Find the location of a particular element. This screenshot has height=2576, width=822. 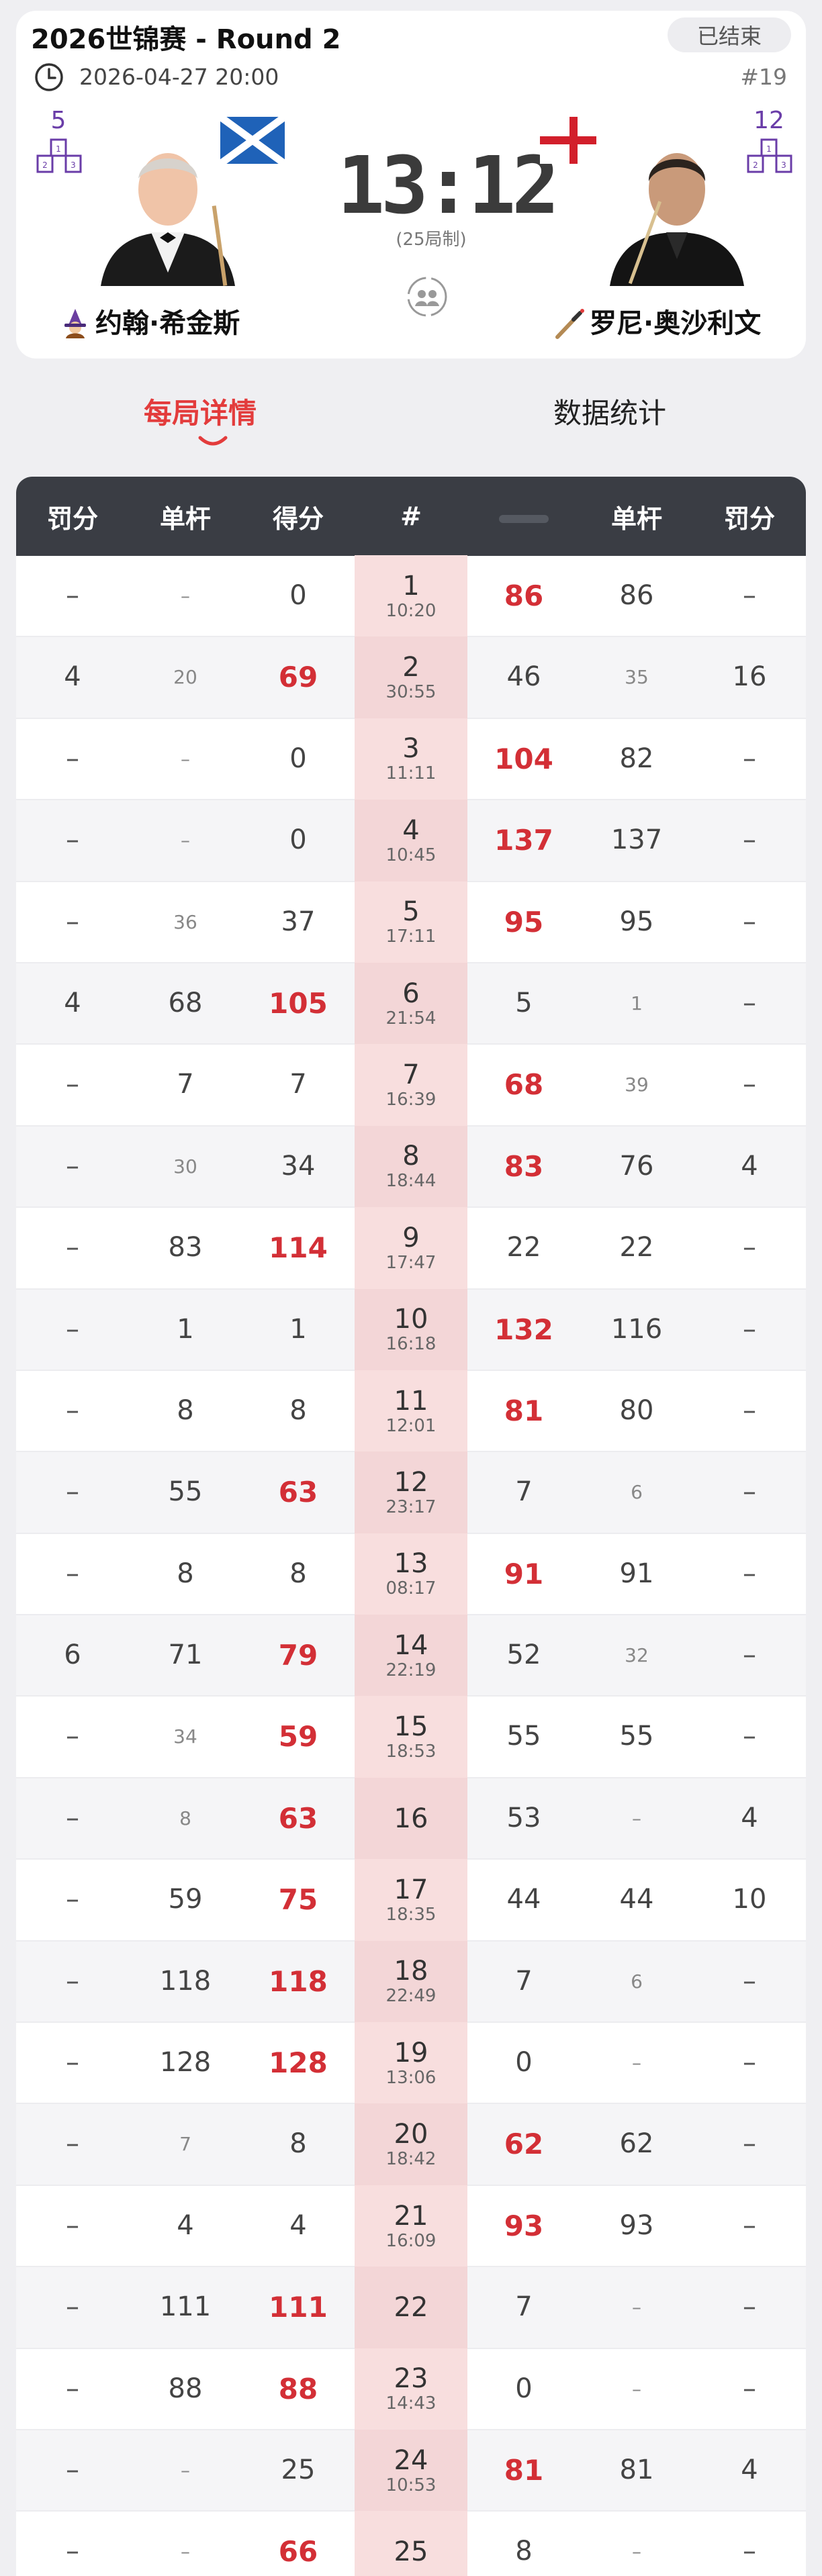

frame-cell: 15 18:53 is located at coordinates (411, 1737).